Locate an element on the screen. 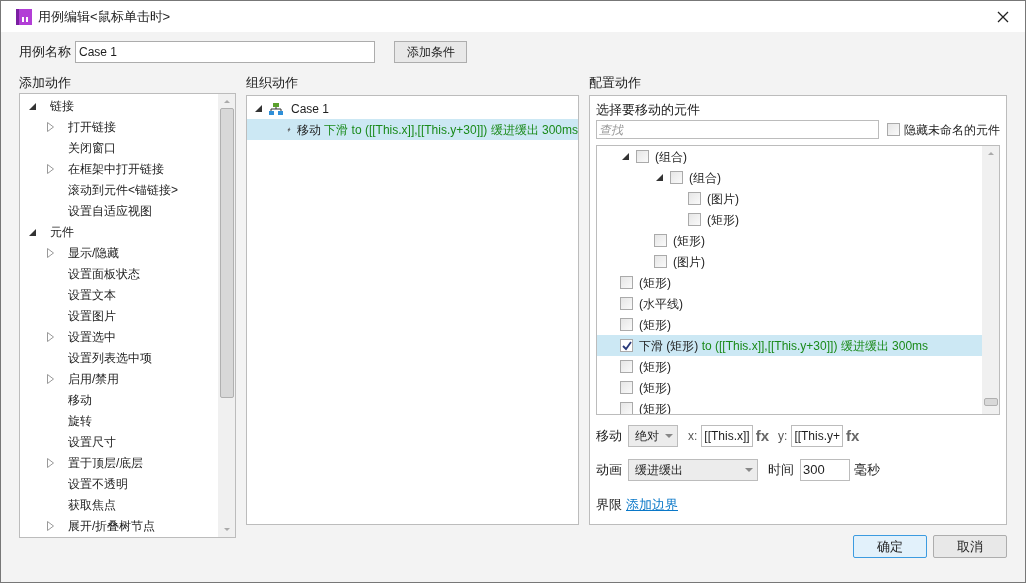  category-label: 元件 is located at coordinates (62, 232).